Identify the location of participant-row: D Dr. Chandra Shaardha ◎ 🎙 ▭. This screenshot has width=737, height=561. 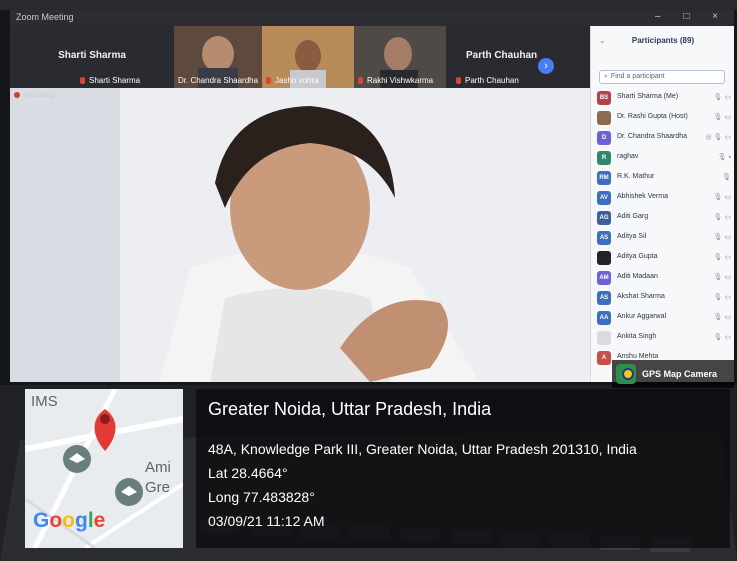
(664, 138).